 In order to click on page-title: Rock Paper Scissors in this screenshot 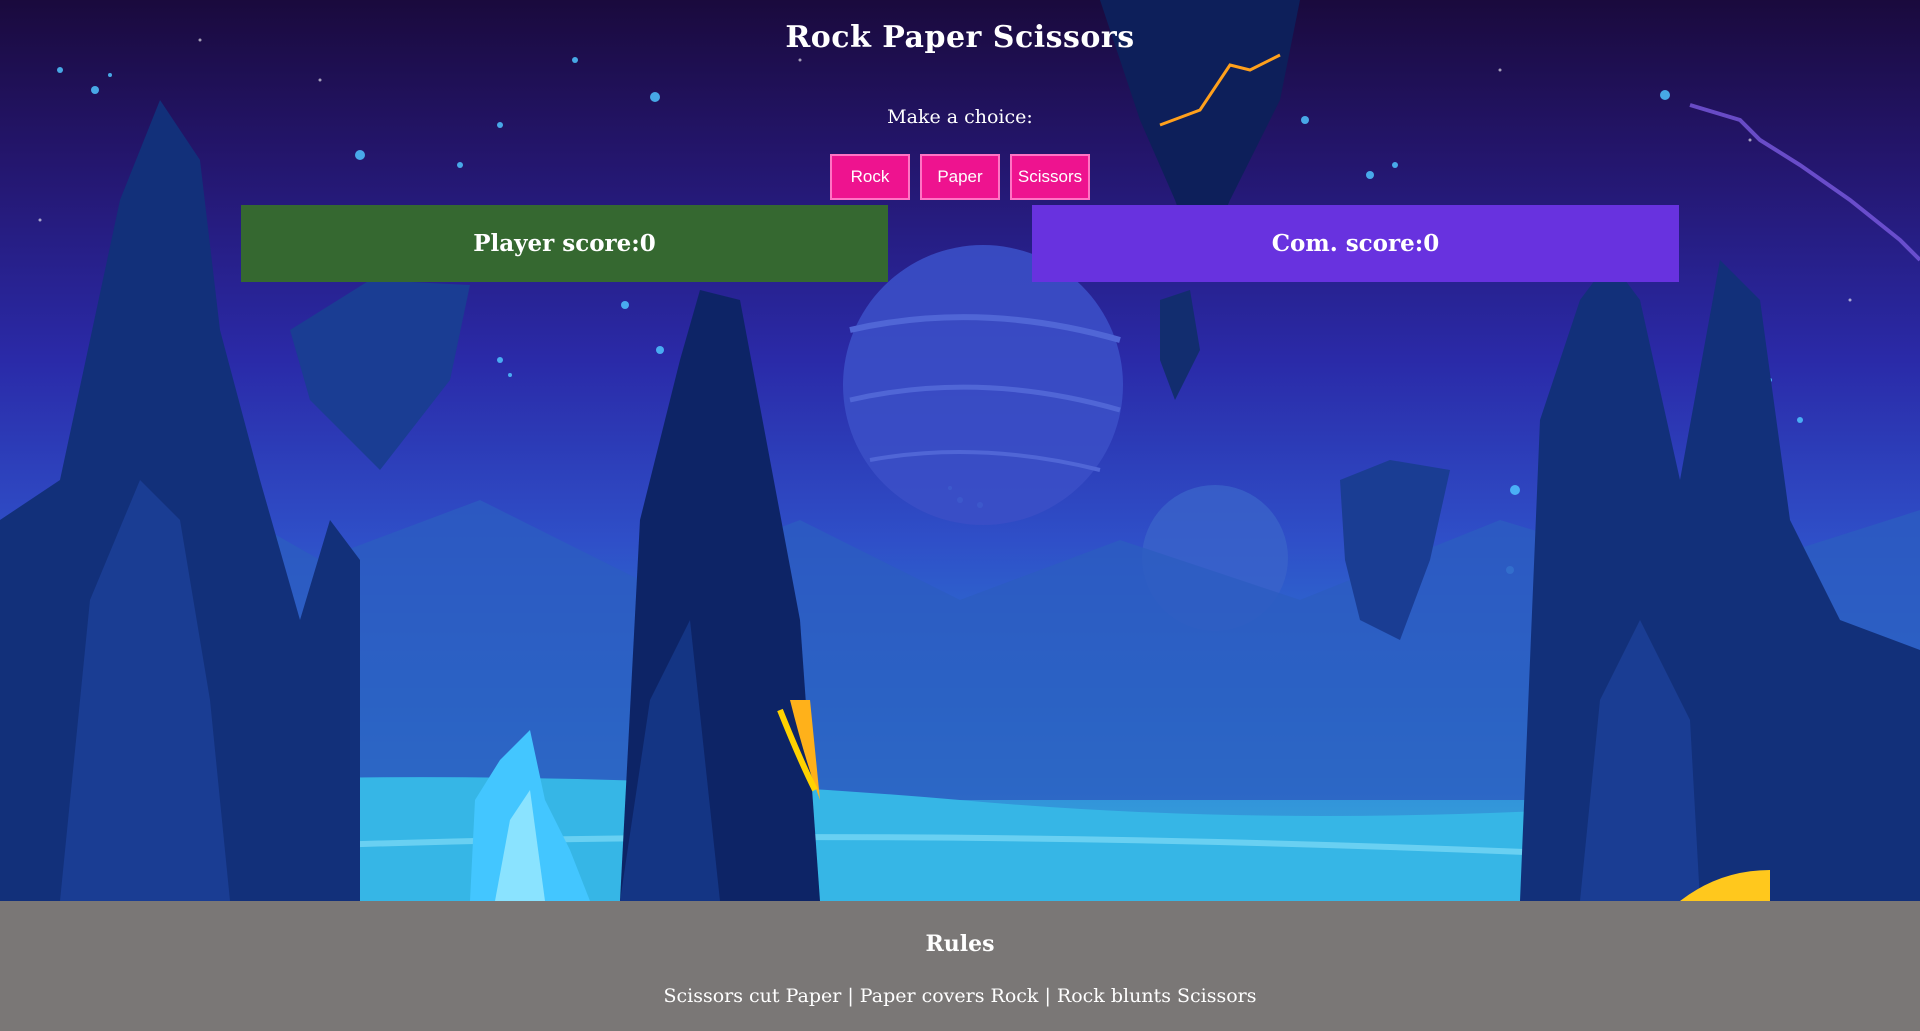, I will do `click(960, 37)`.